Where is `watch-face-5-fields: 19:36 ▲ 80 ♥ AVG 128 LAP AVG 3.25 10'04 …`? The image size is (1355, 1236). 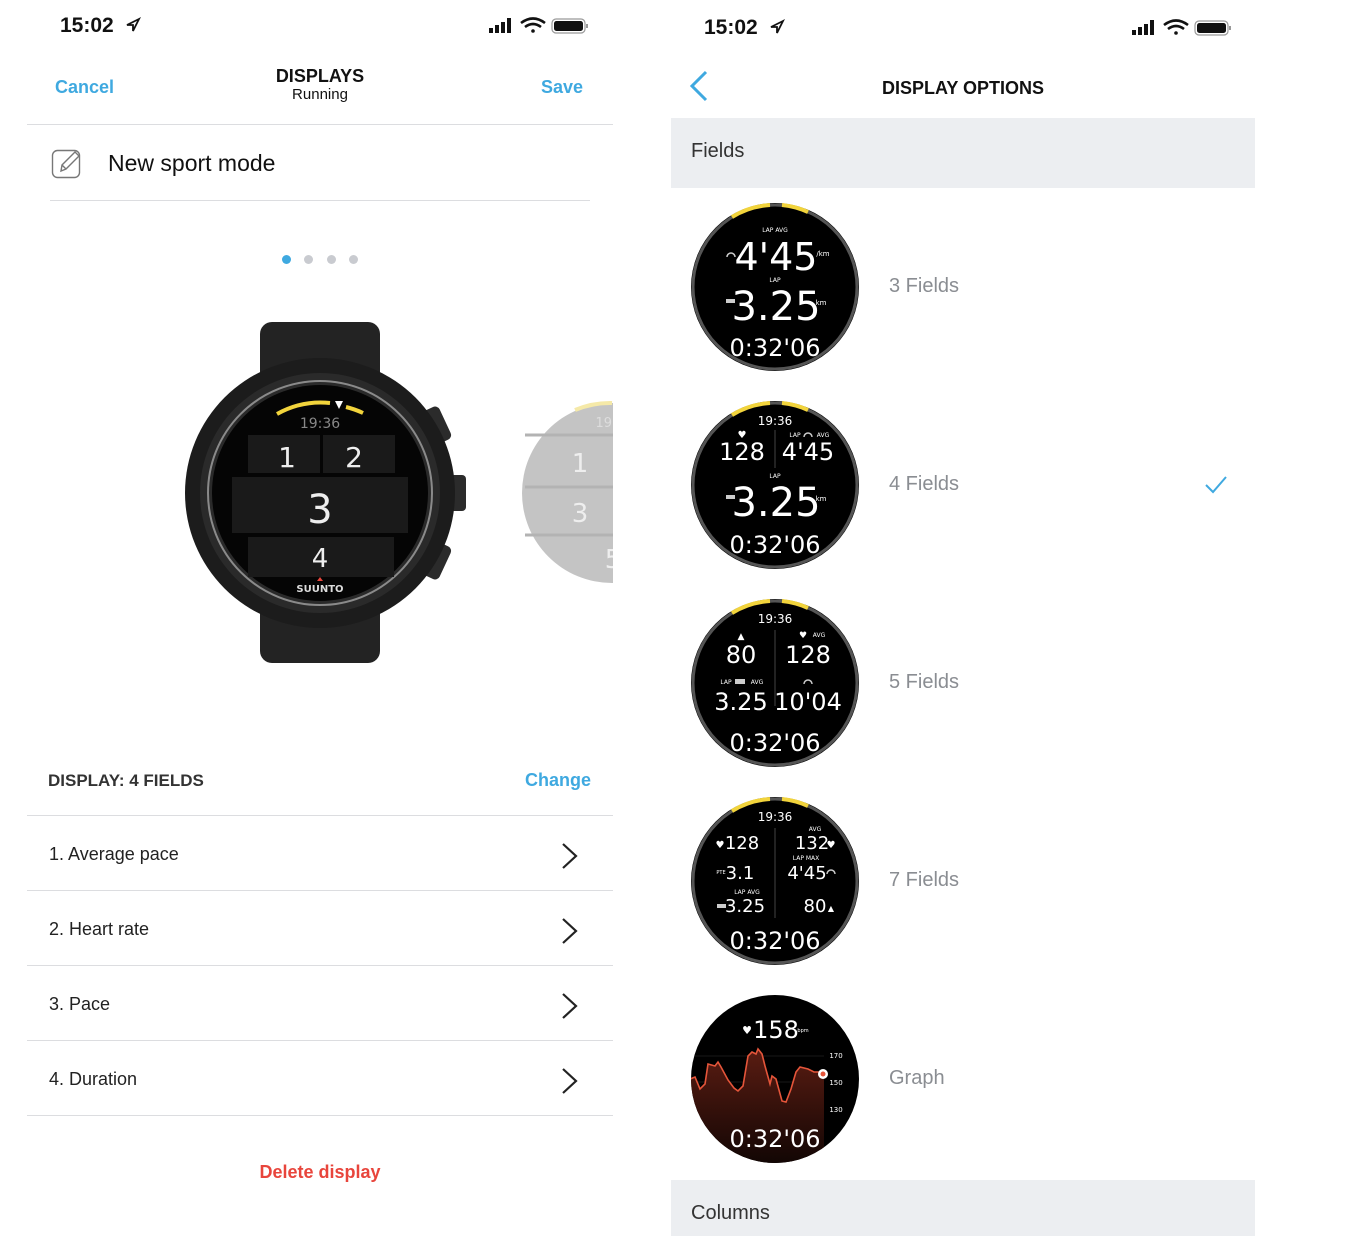 watch-face-5-fields: 19:36 ▲ 80 ♥ AVG 128 LAP AVG 3.25 10'04 … is located at coordinates (775, 683).